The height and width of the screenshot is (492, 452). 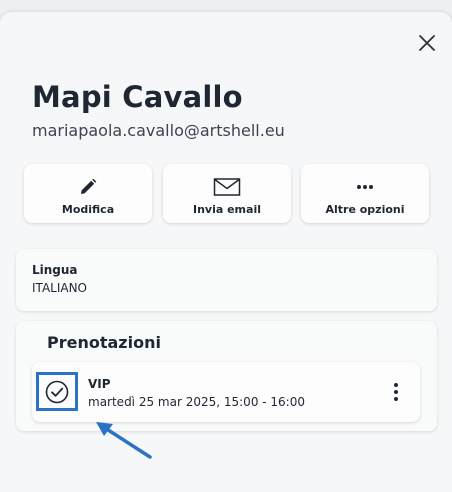 I want to click on contact-email: mariapaola.cavallo@artshell.eu, so click(x=158, y=130).